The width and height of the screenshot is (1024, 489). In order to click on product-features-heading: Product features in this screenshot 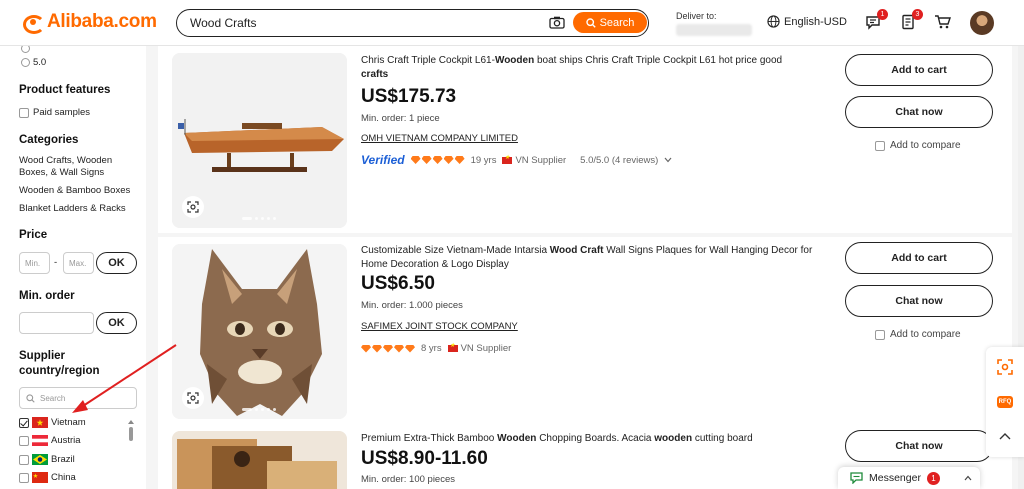, I will do `click(65, 90)`.